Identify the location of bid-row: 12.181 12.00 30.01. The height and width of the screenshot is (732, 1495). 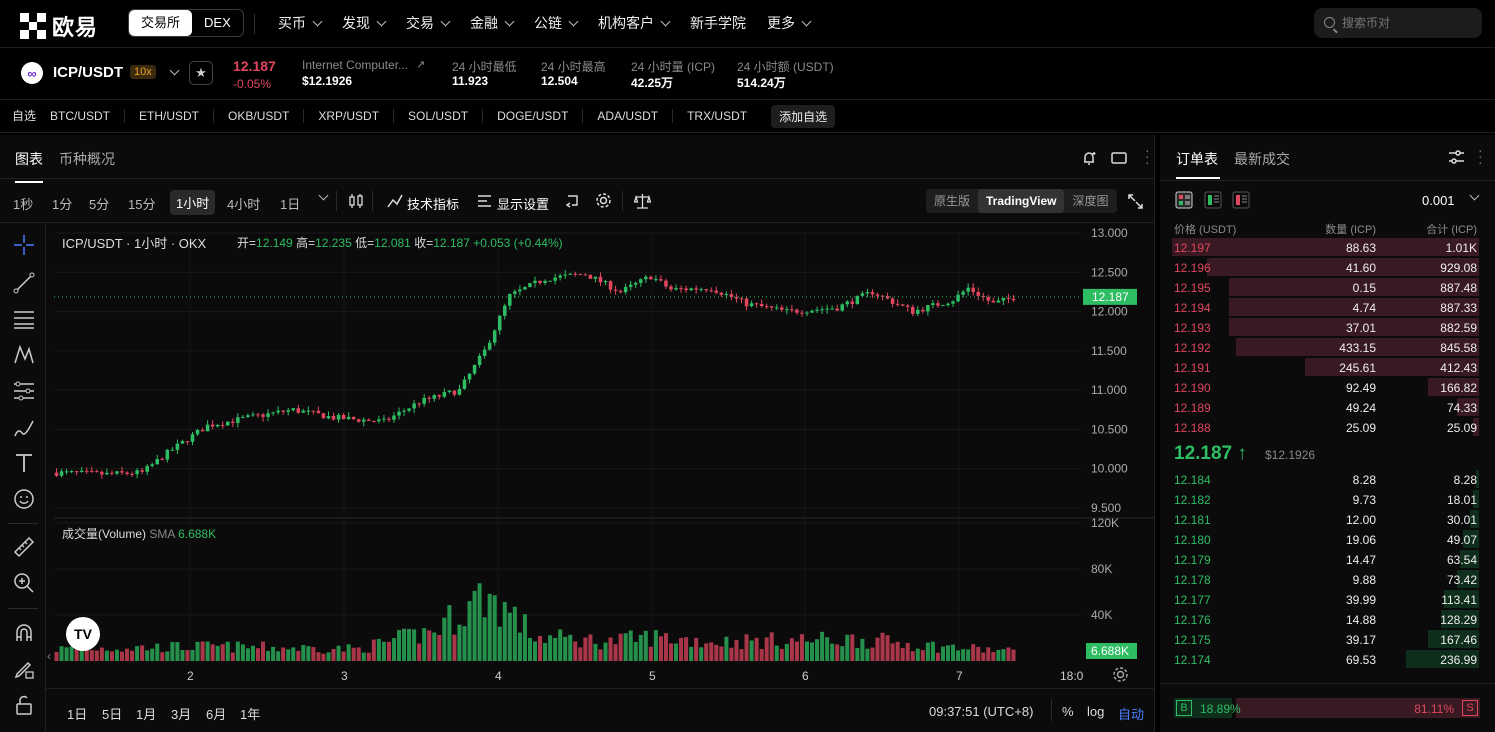
(1327, 519).